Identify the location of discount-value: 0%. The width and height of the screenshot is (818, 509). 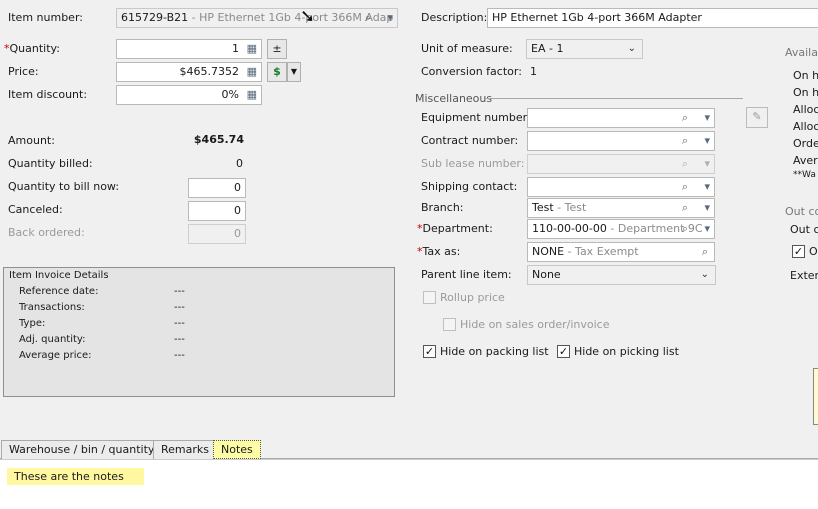
(230, 94).